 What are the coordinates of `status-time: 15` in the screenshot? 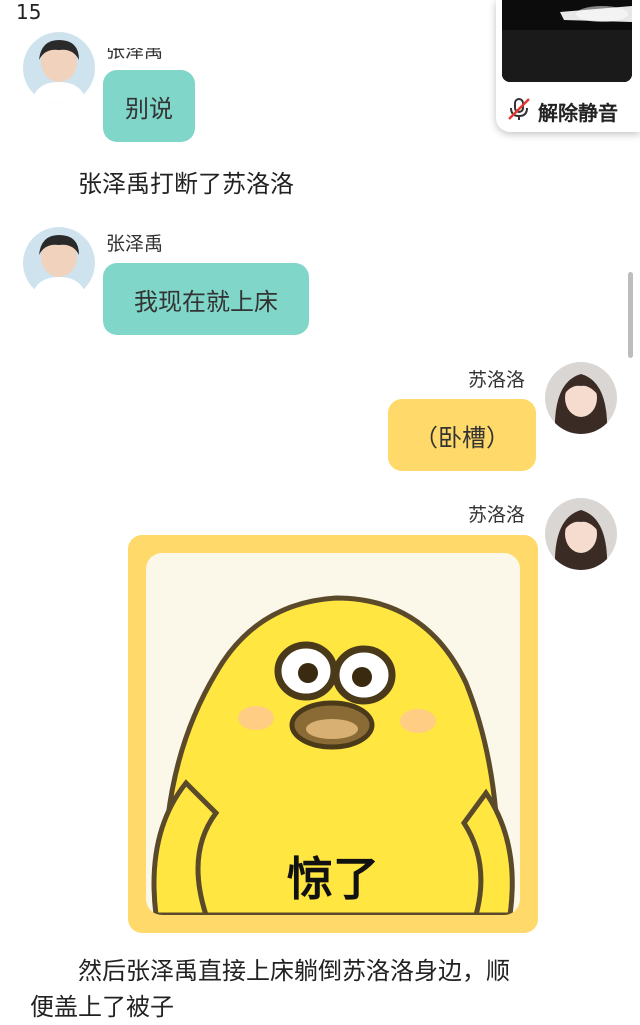 It's located at (29, 12).